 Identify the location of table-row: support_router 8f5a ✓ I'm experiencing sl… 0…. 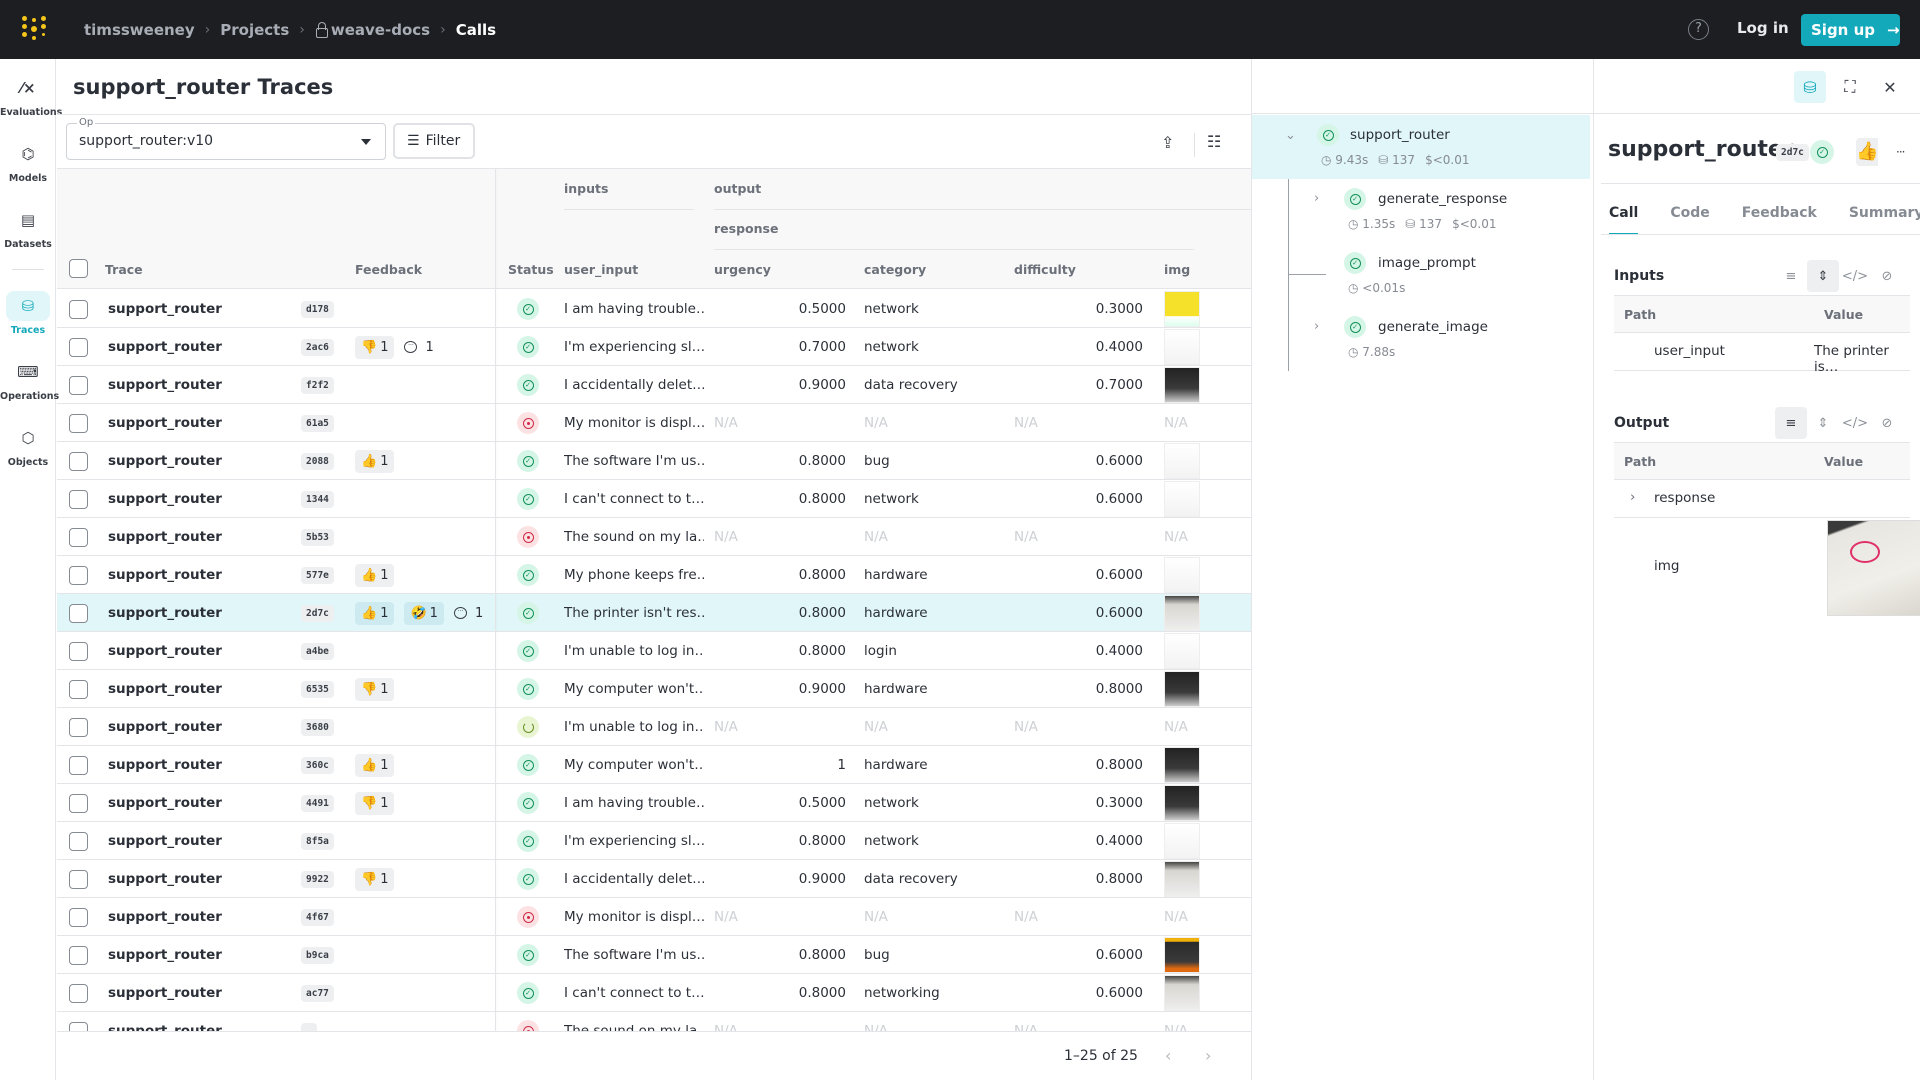
(654, 841).